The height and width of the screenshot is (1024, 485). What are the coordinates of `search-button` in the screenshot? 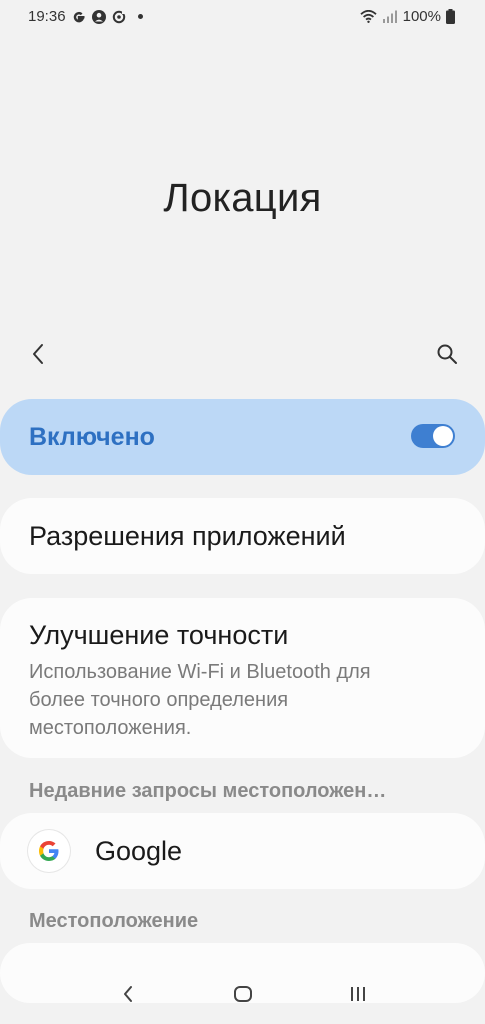 It's located at (447, 356).